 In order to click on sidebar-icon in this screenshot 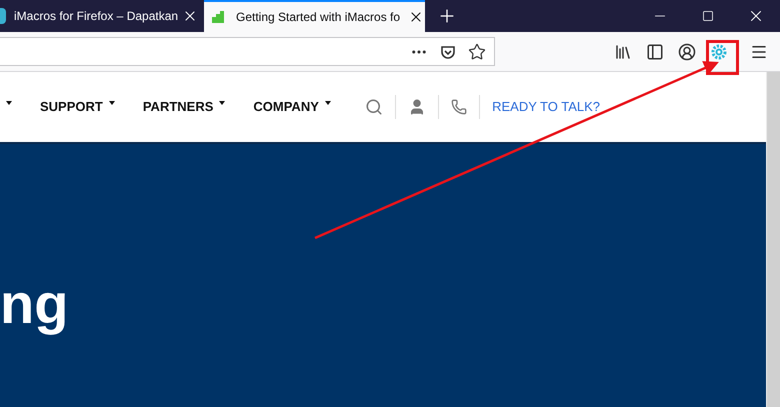, I will do `click(655, 51)`.